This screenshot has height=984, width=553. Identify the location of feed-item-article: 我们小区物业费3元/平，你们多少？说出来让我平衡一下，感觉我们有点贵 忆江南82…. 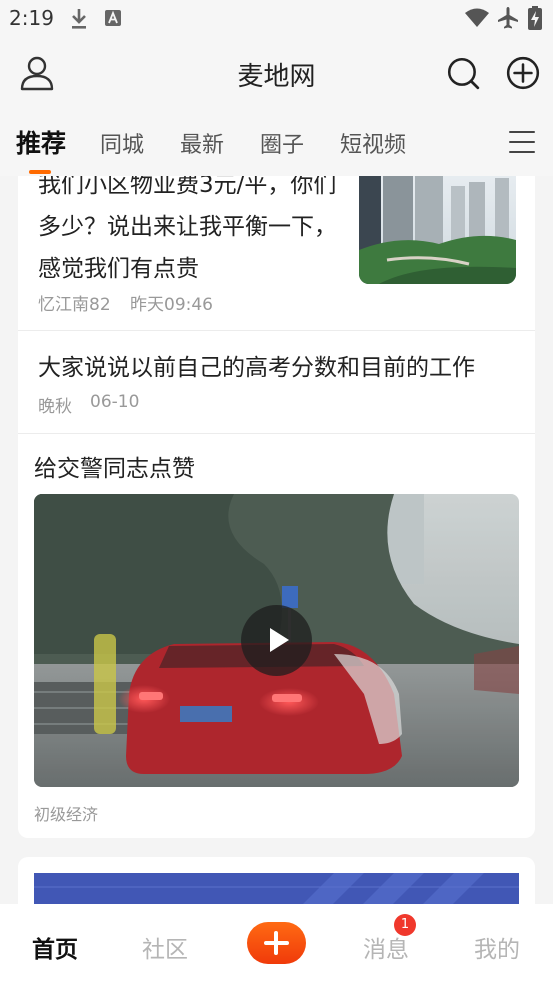
(276, 253).